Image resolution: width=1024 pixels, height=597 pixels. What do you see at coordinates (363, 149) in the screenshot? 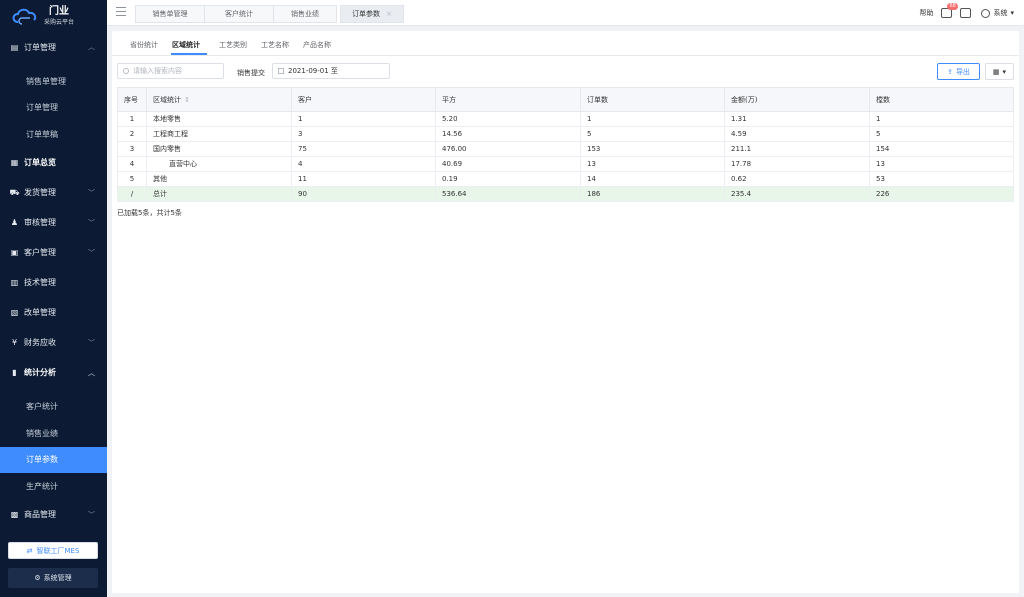
I see `cell: 75` at bounding box center [363, 149].